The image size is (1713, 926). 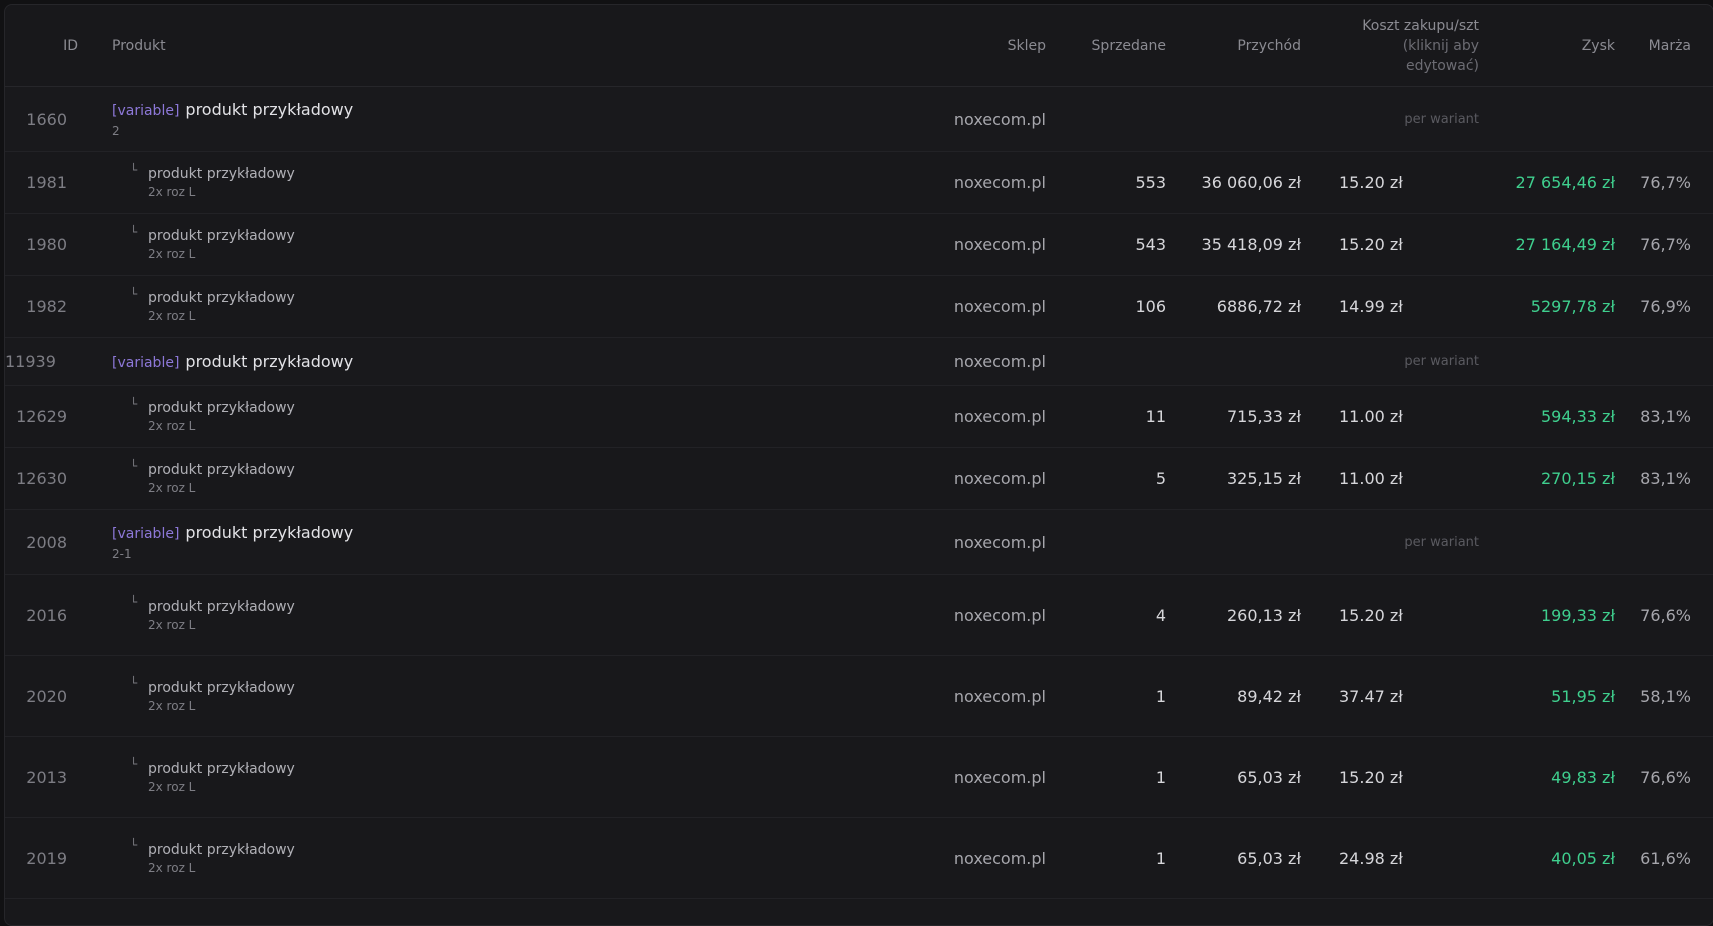 I want to click on cell-id: 2019, so click(x=45, y=858).